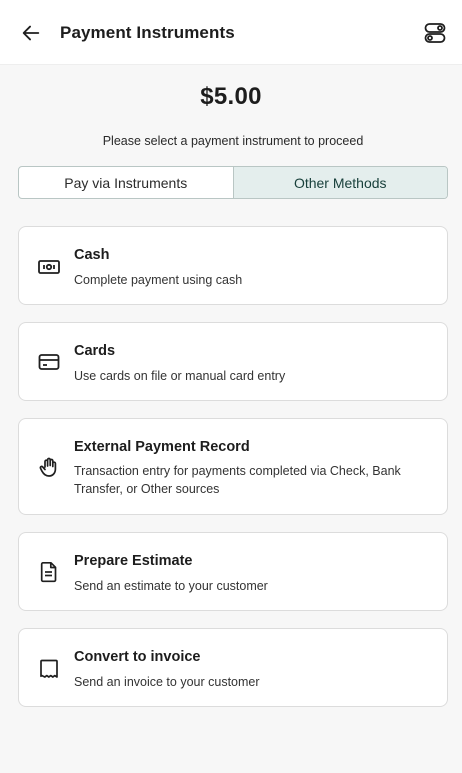  What do you see at coordinates (133, 561) in the screenshot?
I see `method-title: Prepare Estimate` at bounding box center [133, 561].